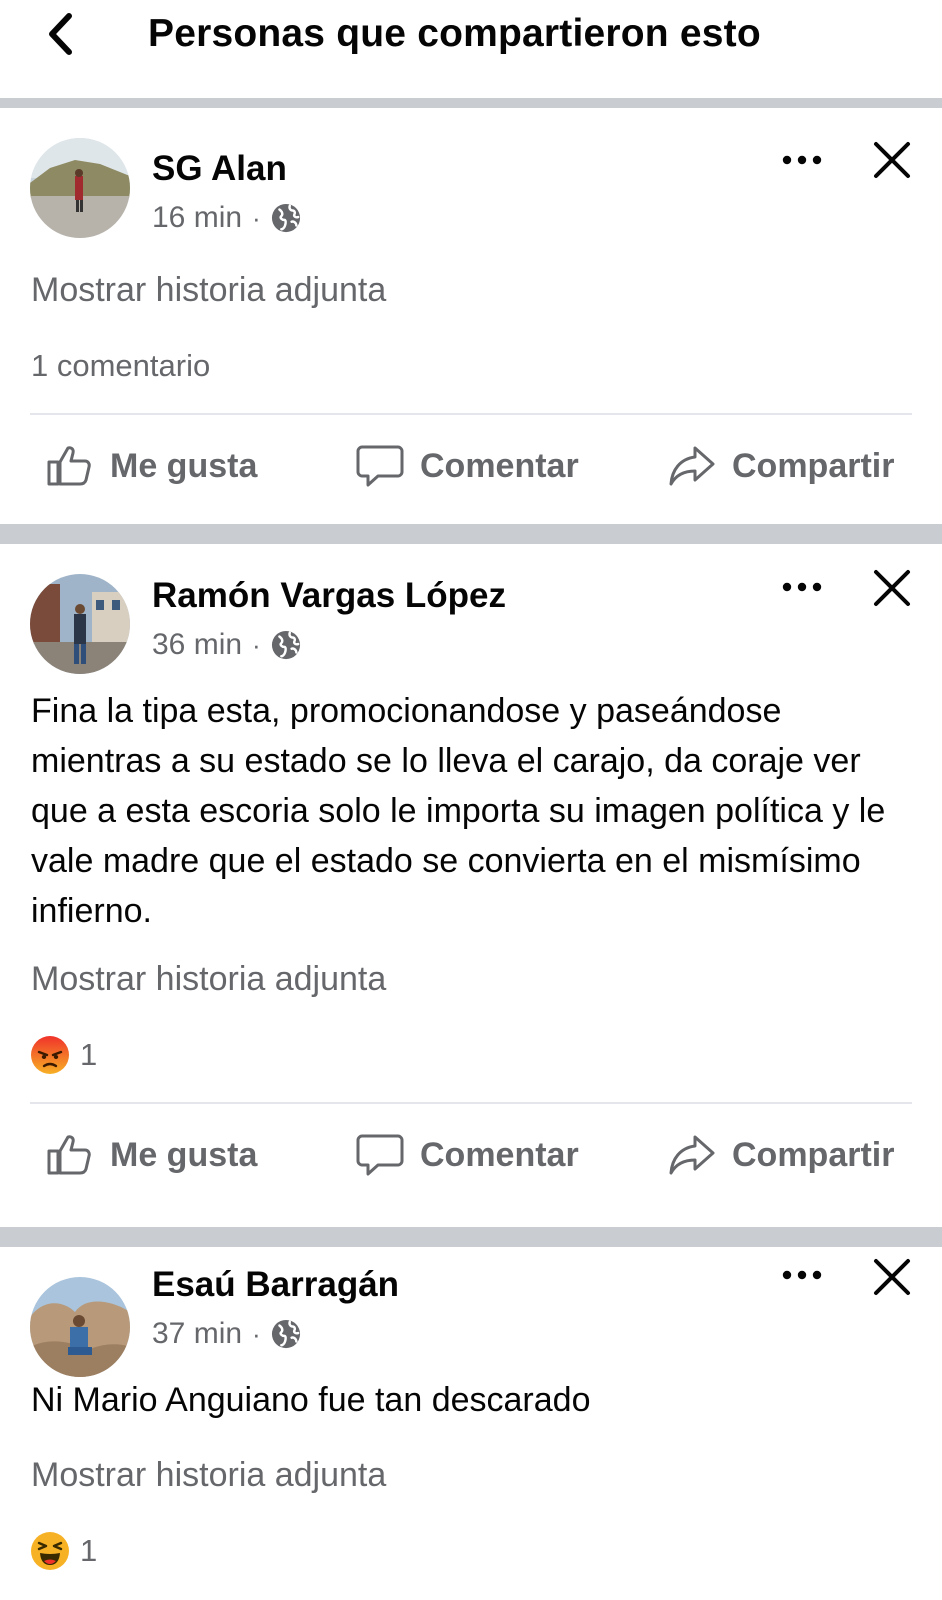  Describe the element at coordinates (50, 1055) in the screenshot. I see `angry-reaction-icon` at that location.